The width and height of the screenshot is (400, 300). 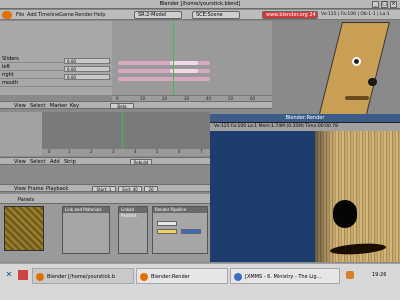 What do you see at coordinates (49, 151) in the screenshot?
I see `ruler-tick: 0` at bounding box center [49, 151].